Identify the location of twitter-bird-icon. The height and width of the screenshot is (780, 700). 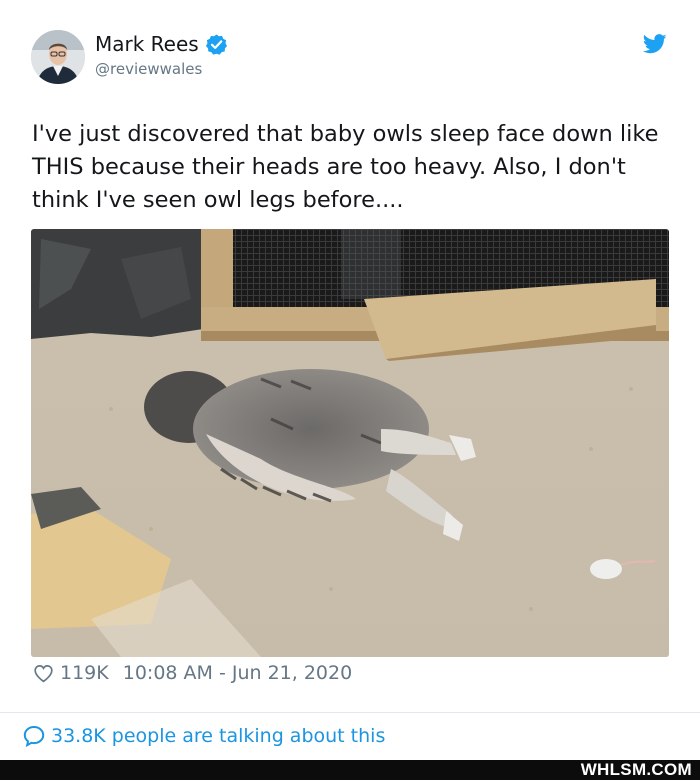
(655, 44).